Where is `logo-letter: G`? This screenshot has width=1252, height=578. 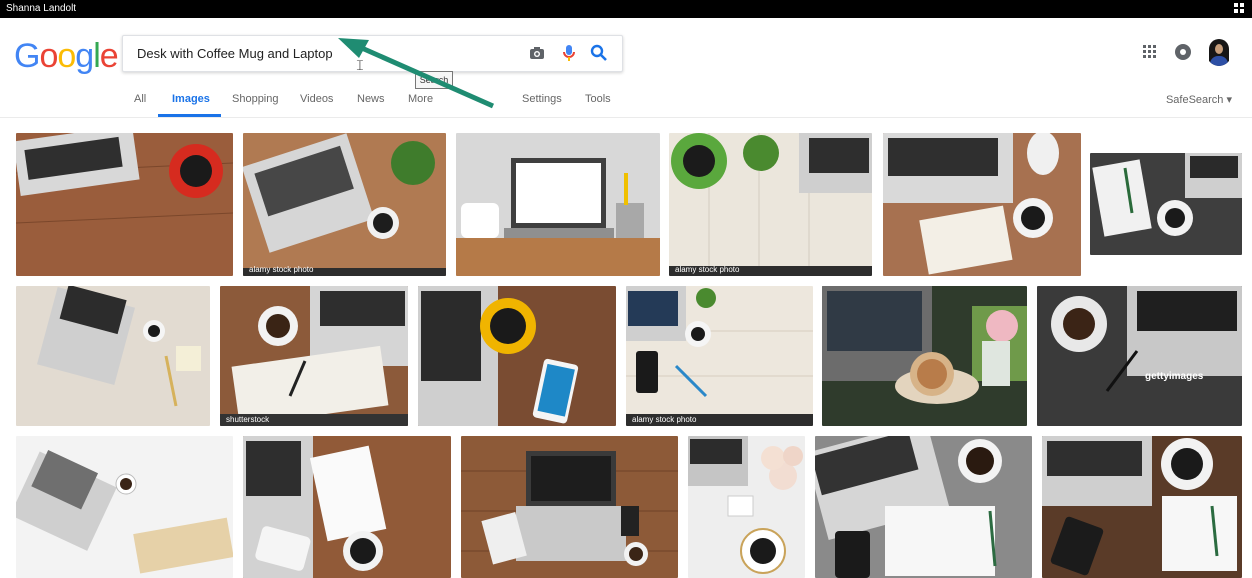 logo-letter: G is located at coordinates (27, 56).